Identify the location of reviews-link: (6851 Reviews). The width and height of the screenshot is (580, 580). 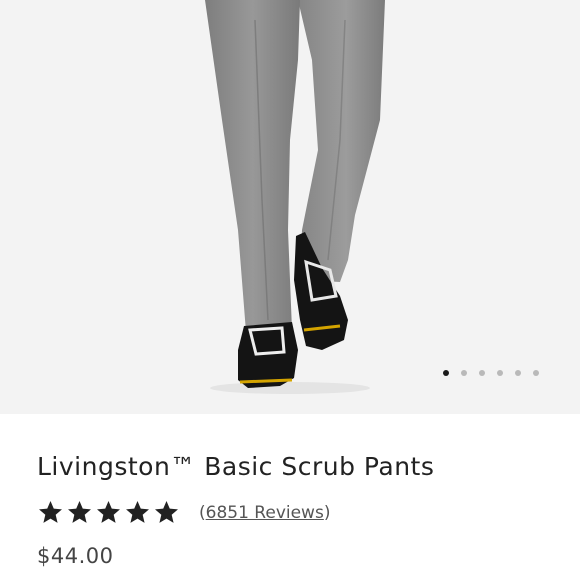
(264, 513).